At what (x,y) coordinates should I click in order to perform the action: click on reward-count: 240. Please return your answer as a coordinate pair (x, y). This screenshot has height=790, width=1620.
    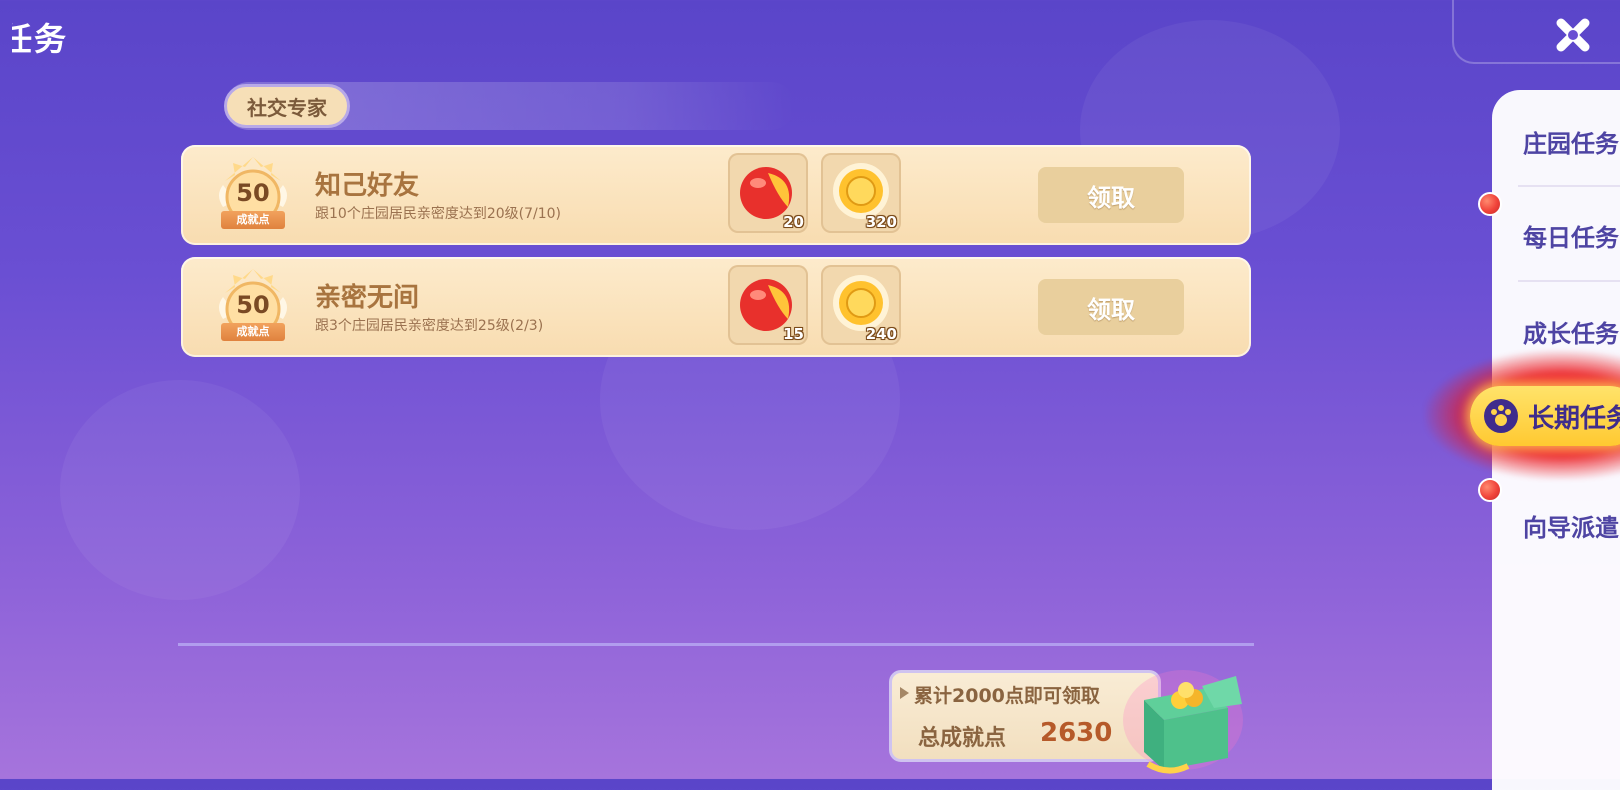
    Looking at the image, I should click on (881, 334).